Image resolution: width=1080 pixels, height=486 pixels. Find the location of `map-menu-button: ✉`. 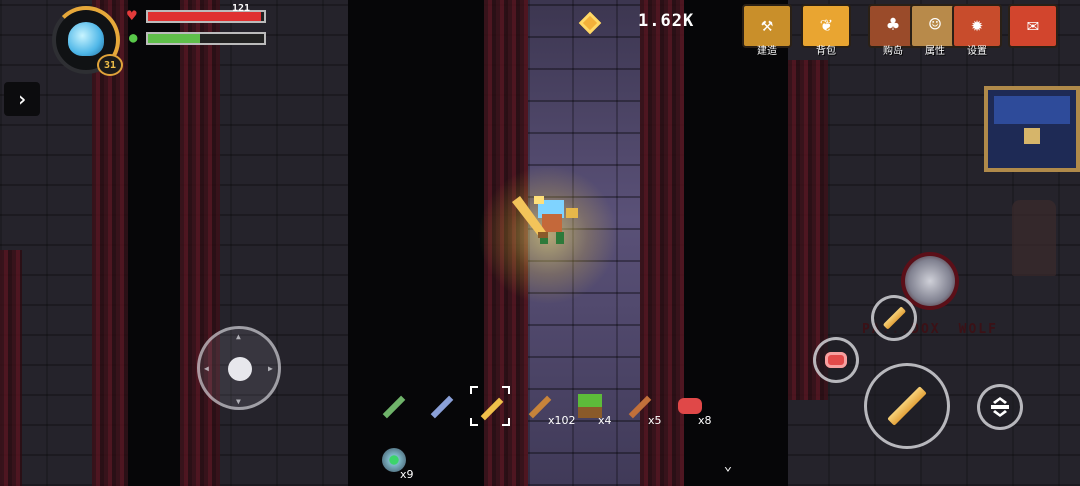

map-menu-button: ✉ is located at coordinates (1033, 26).